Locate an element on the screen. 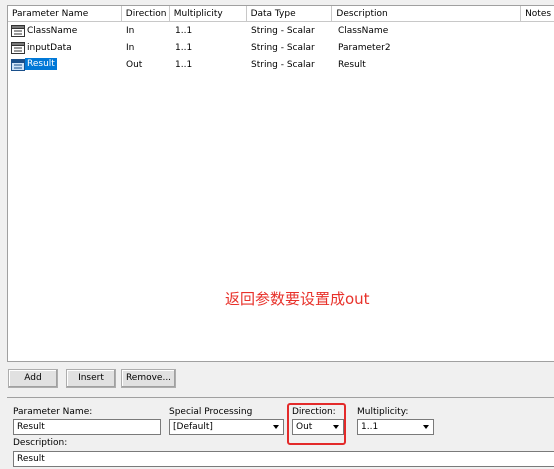 This screenshot has width=554, height=469. special-processing-label: Special Processing is located at coordinates (211, 412).